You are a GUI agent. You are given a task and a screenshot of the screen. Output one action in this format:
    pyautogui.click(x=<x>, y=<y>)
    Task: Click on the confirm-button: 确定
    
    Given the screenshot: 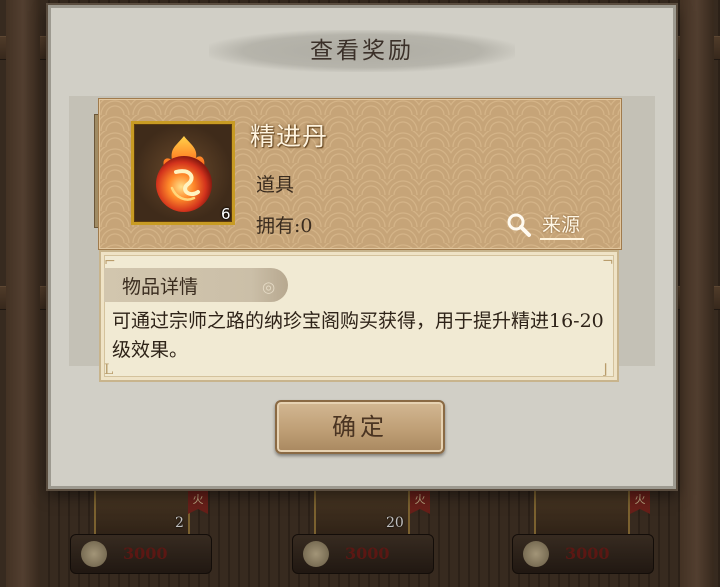 What is the action you would take?
    pyautogui.click(x=360, y=427)
    